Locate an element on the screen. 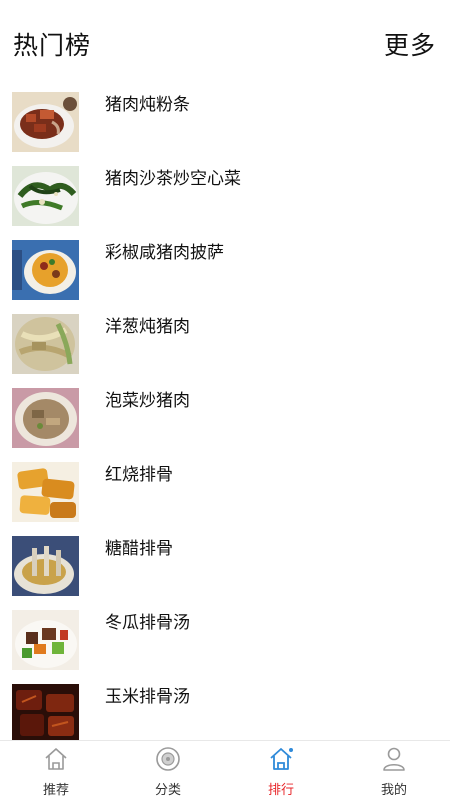  recipe-row: 糖醋排骨 is located at coordinates (225, 567).